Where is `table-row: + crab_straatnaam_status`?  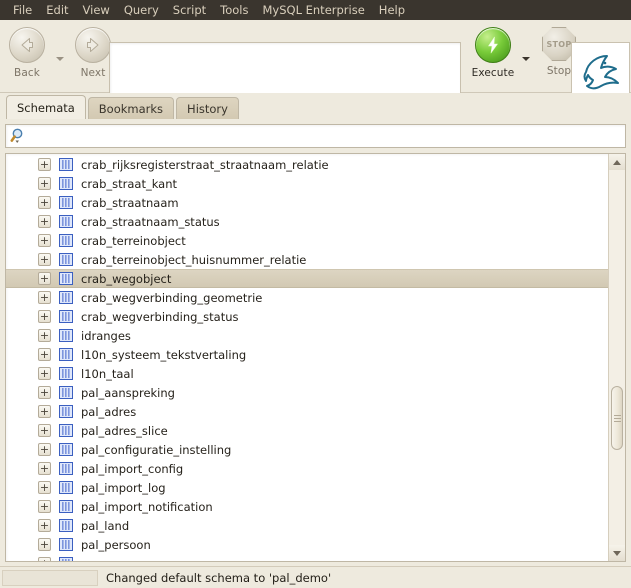
table-row: + crab_straatnaam_status is located at coordinates (307, 221).